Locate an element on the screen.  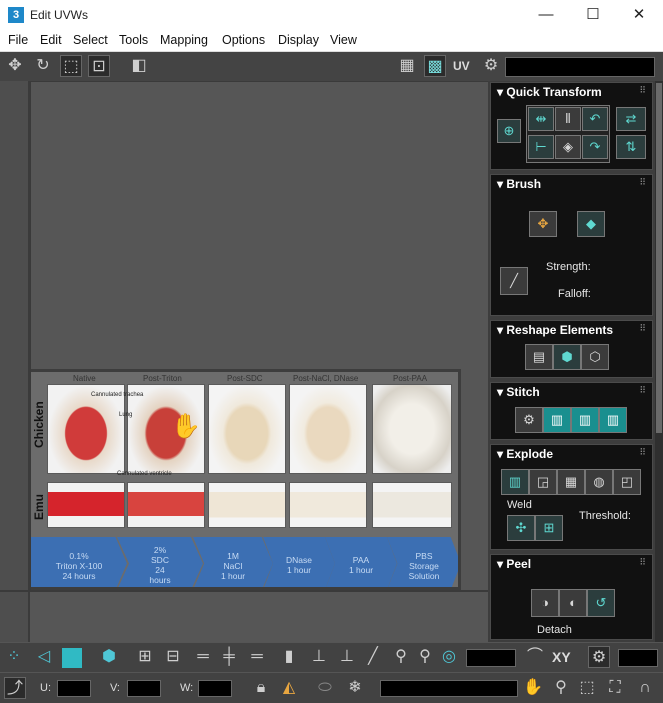
u-field is located at coordinates (74, 688).